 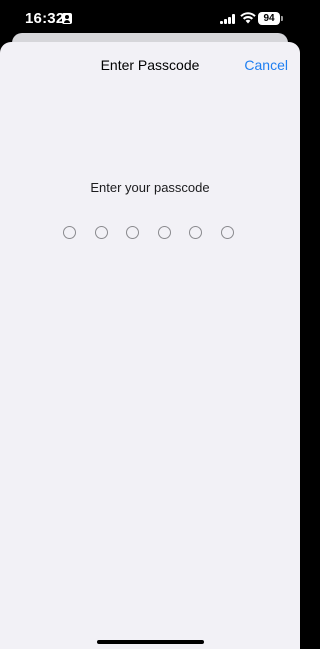 What do you see at coordinates (67, 18) in the screenshot?
I see `person-badge-icon` at bounding box center [67, 18].